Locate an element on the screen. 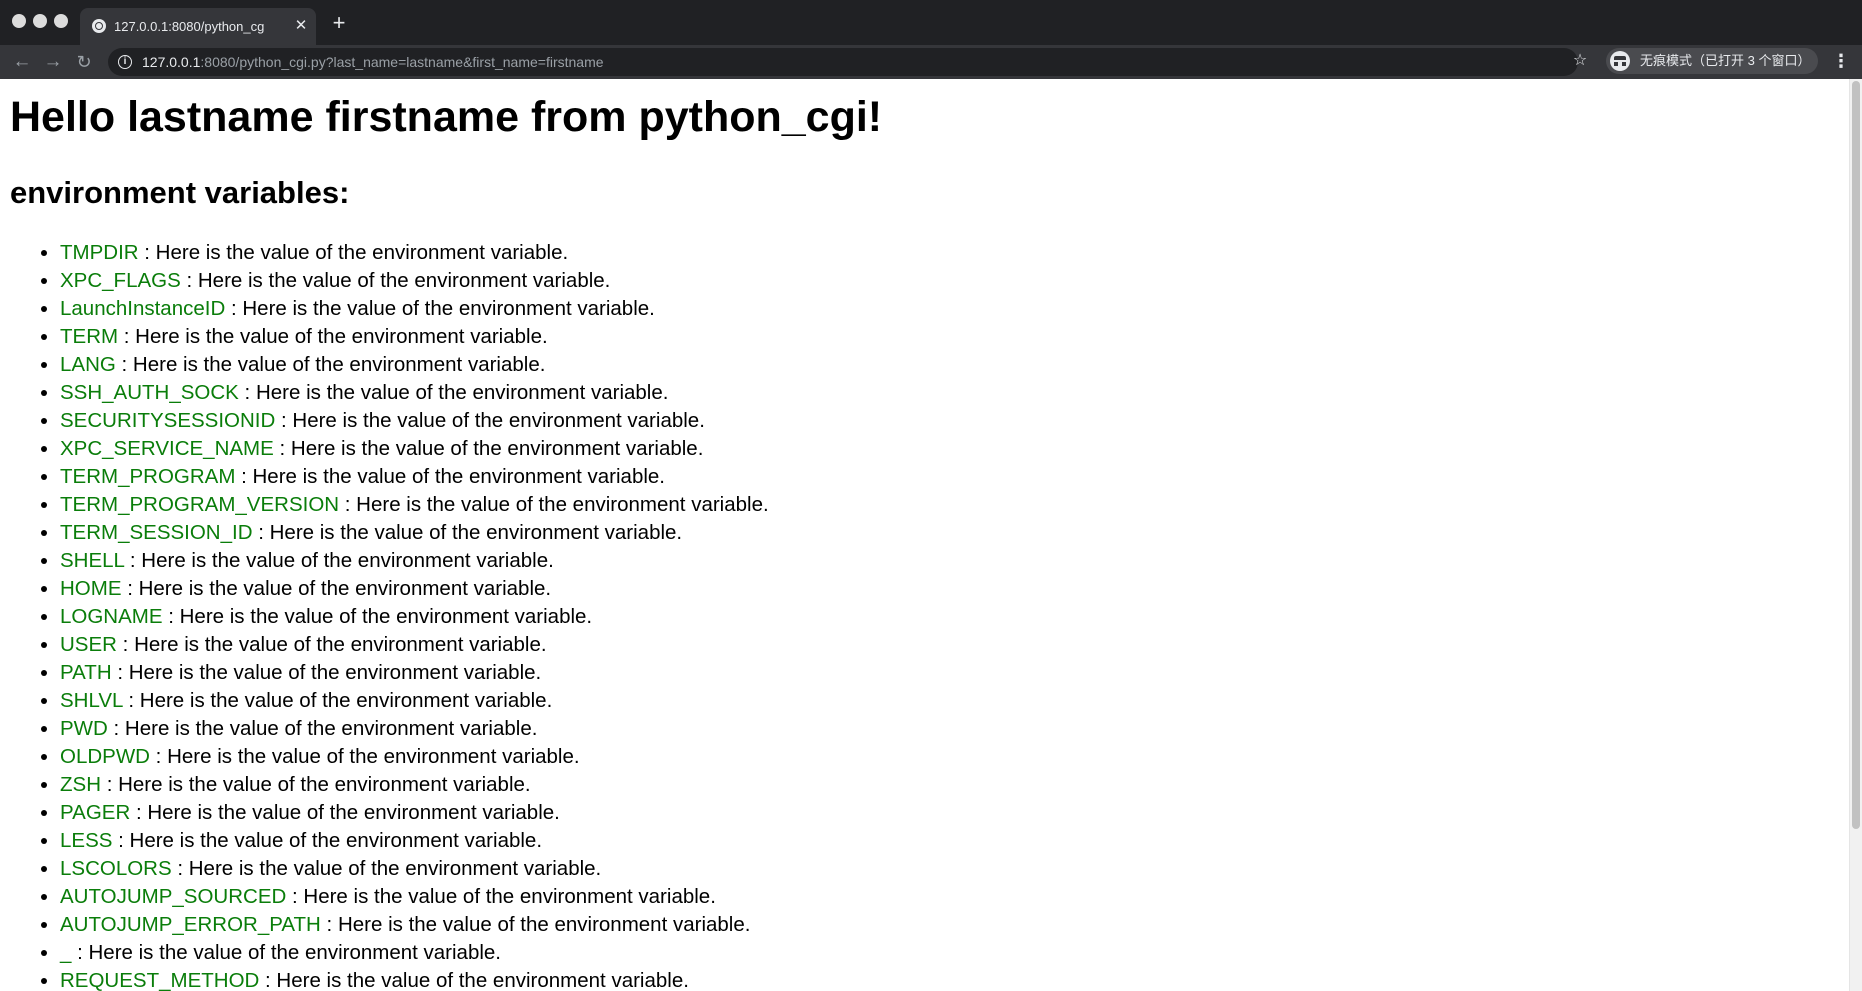 The image size is (1862, 991). env-var-name: LaunchInstanceID is located at coordinates (143, 308).